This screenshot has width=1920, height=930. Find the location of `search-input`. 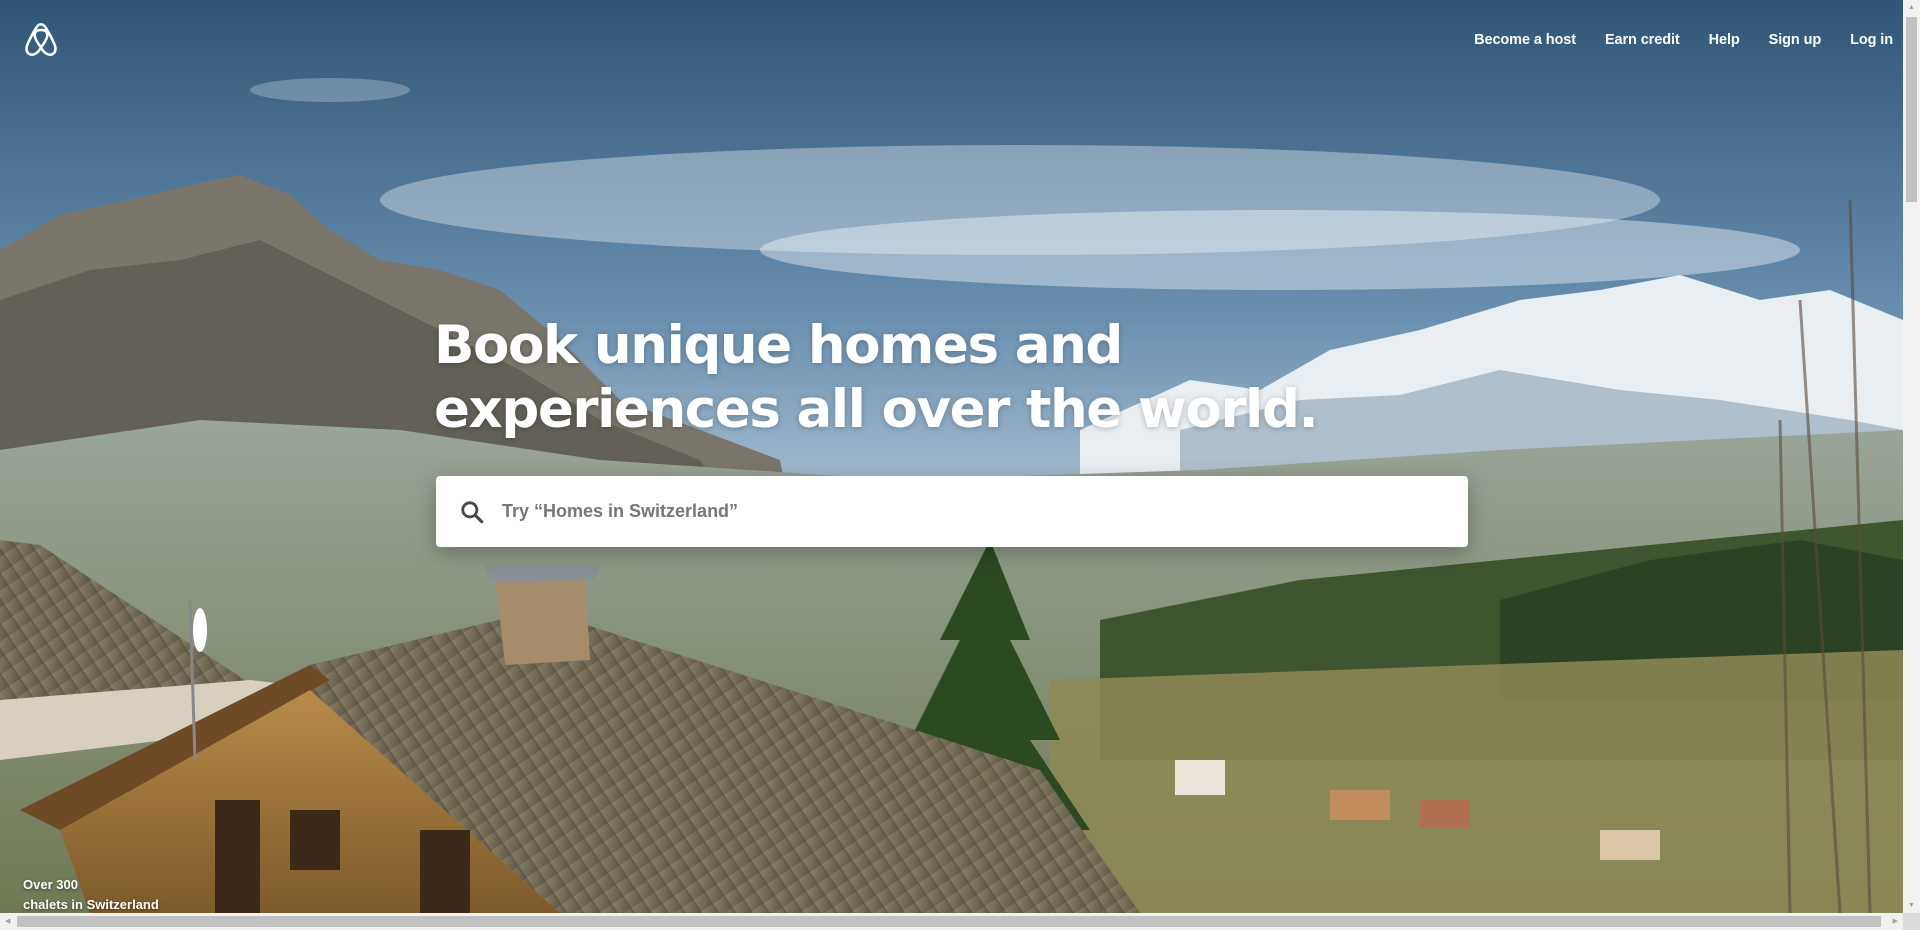

search-input is located at coordinates (984, 511).